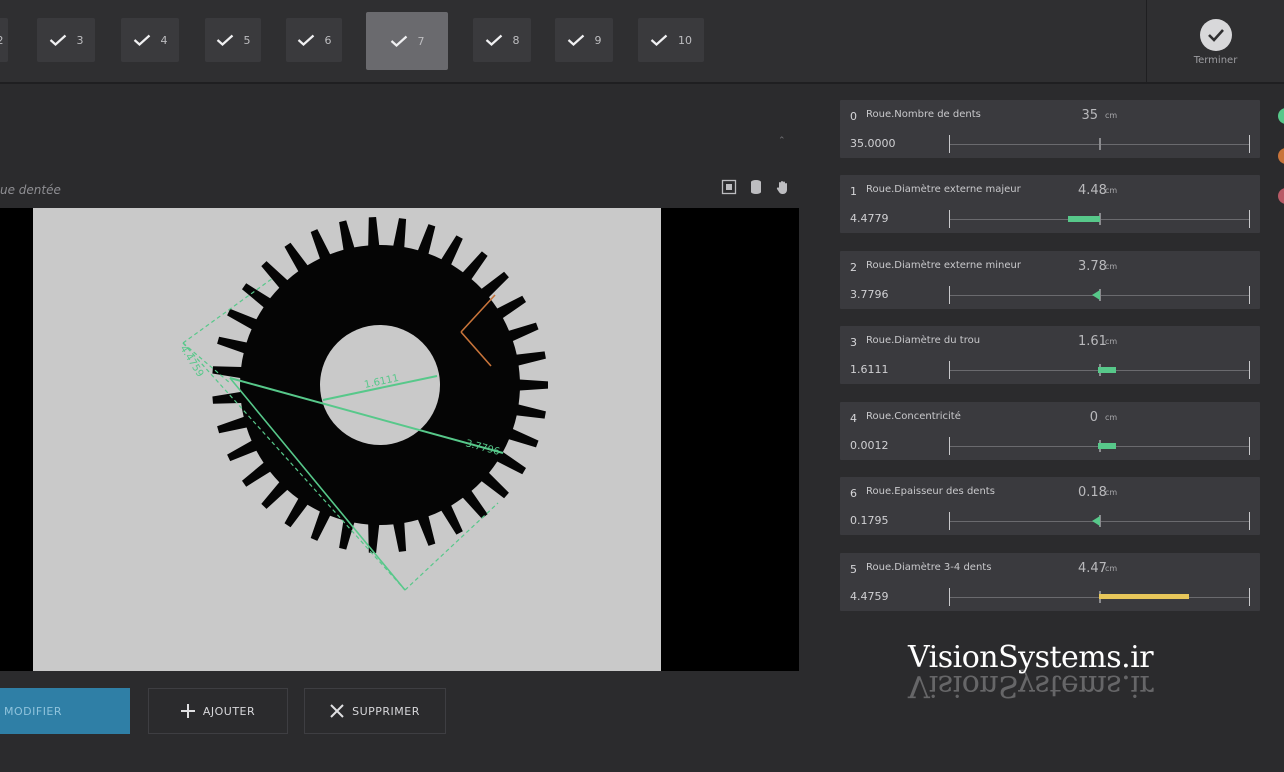 The image size is (1284, 772). I want to click on delete-label: SUPPRIMER, so click(386, 711).